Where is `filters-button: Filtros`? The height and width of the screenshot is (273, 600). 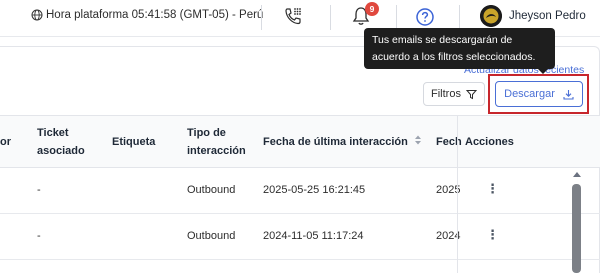 filters-button: Filtros is located at coordinates (454, 94).